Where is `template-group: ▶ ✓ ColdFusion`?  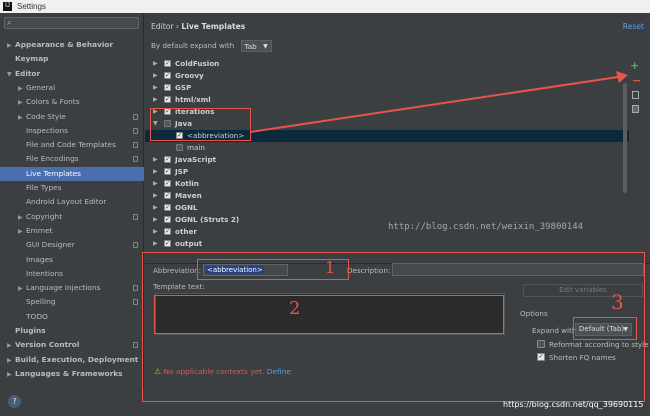 template-group: ▶ ✓ ColdFusion is located at coordinates (387, 64).